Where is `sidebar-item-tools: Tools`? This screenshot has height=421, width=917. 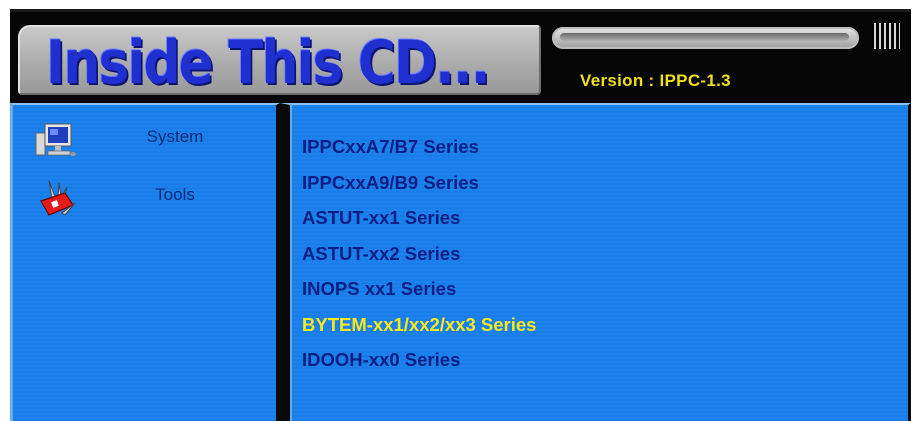
sidebar-item-tools: Tools is located at coordinates (145, 199).